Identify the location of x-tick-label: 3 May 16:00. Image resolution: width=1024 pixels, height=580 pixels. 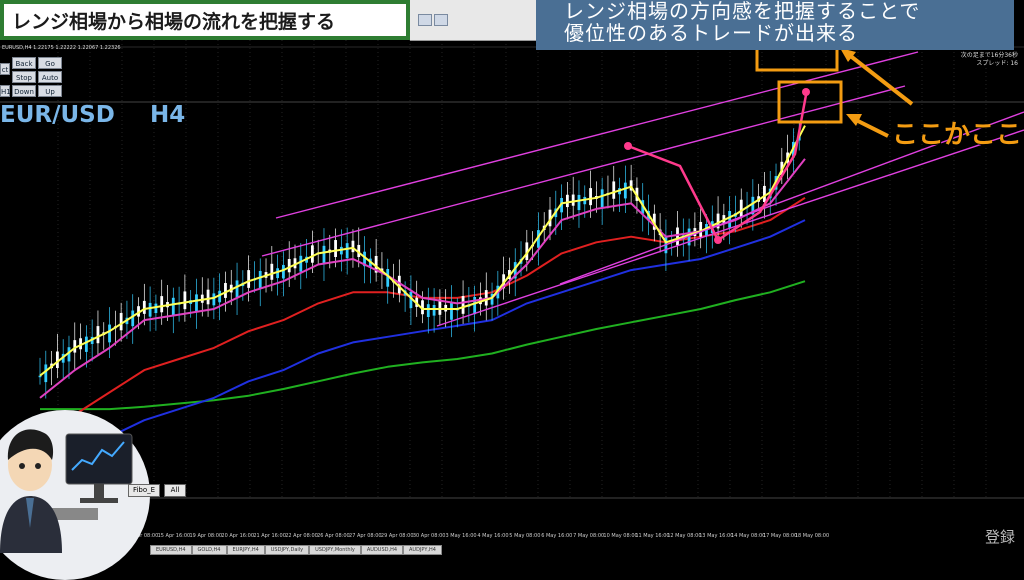
(460, 536).